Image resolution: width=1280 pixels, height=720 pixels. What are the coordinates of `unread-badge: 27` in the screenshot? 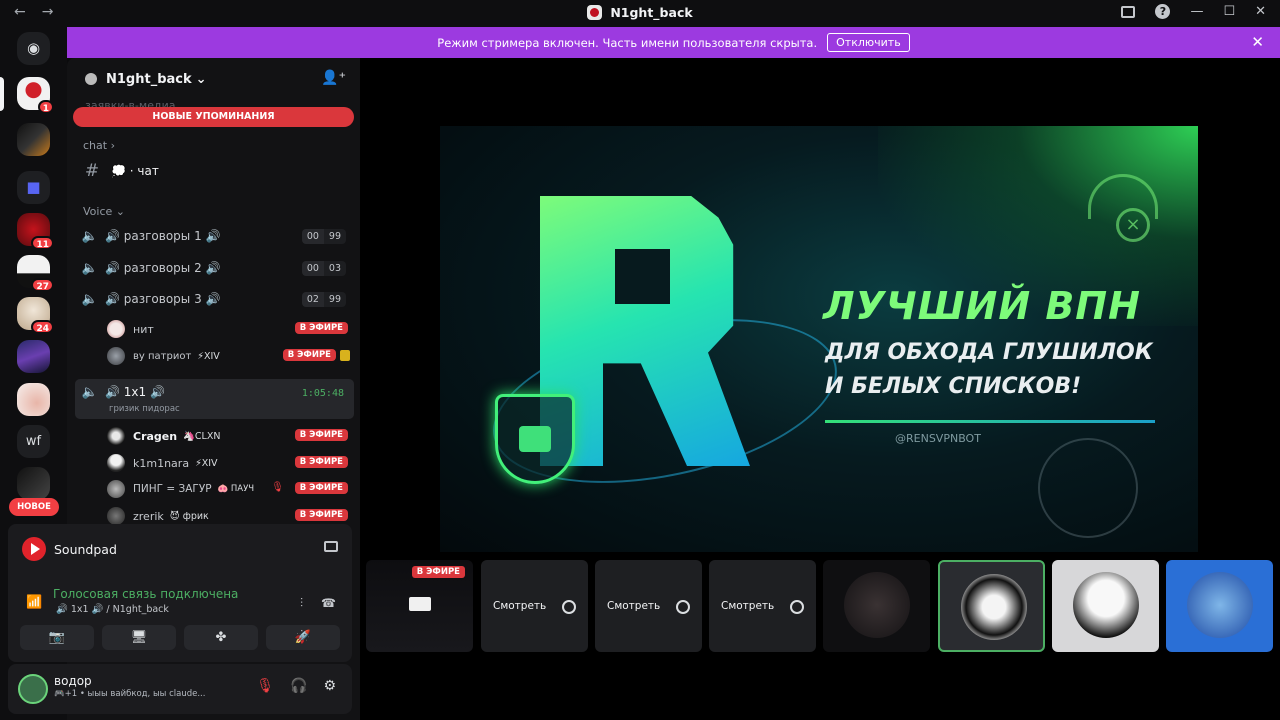 It's located at (42, 285).